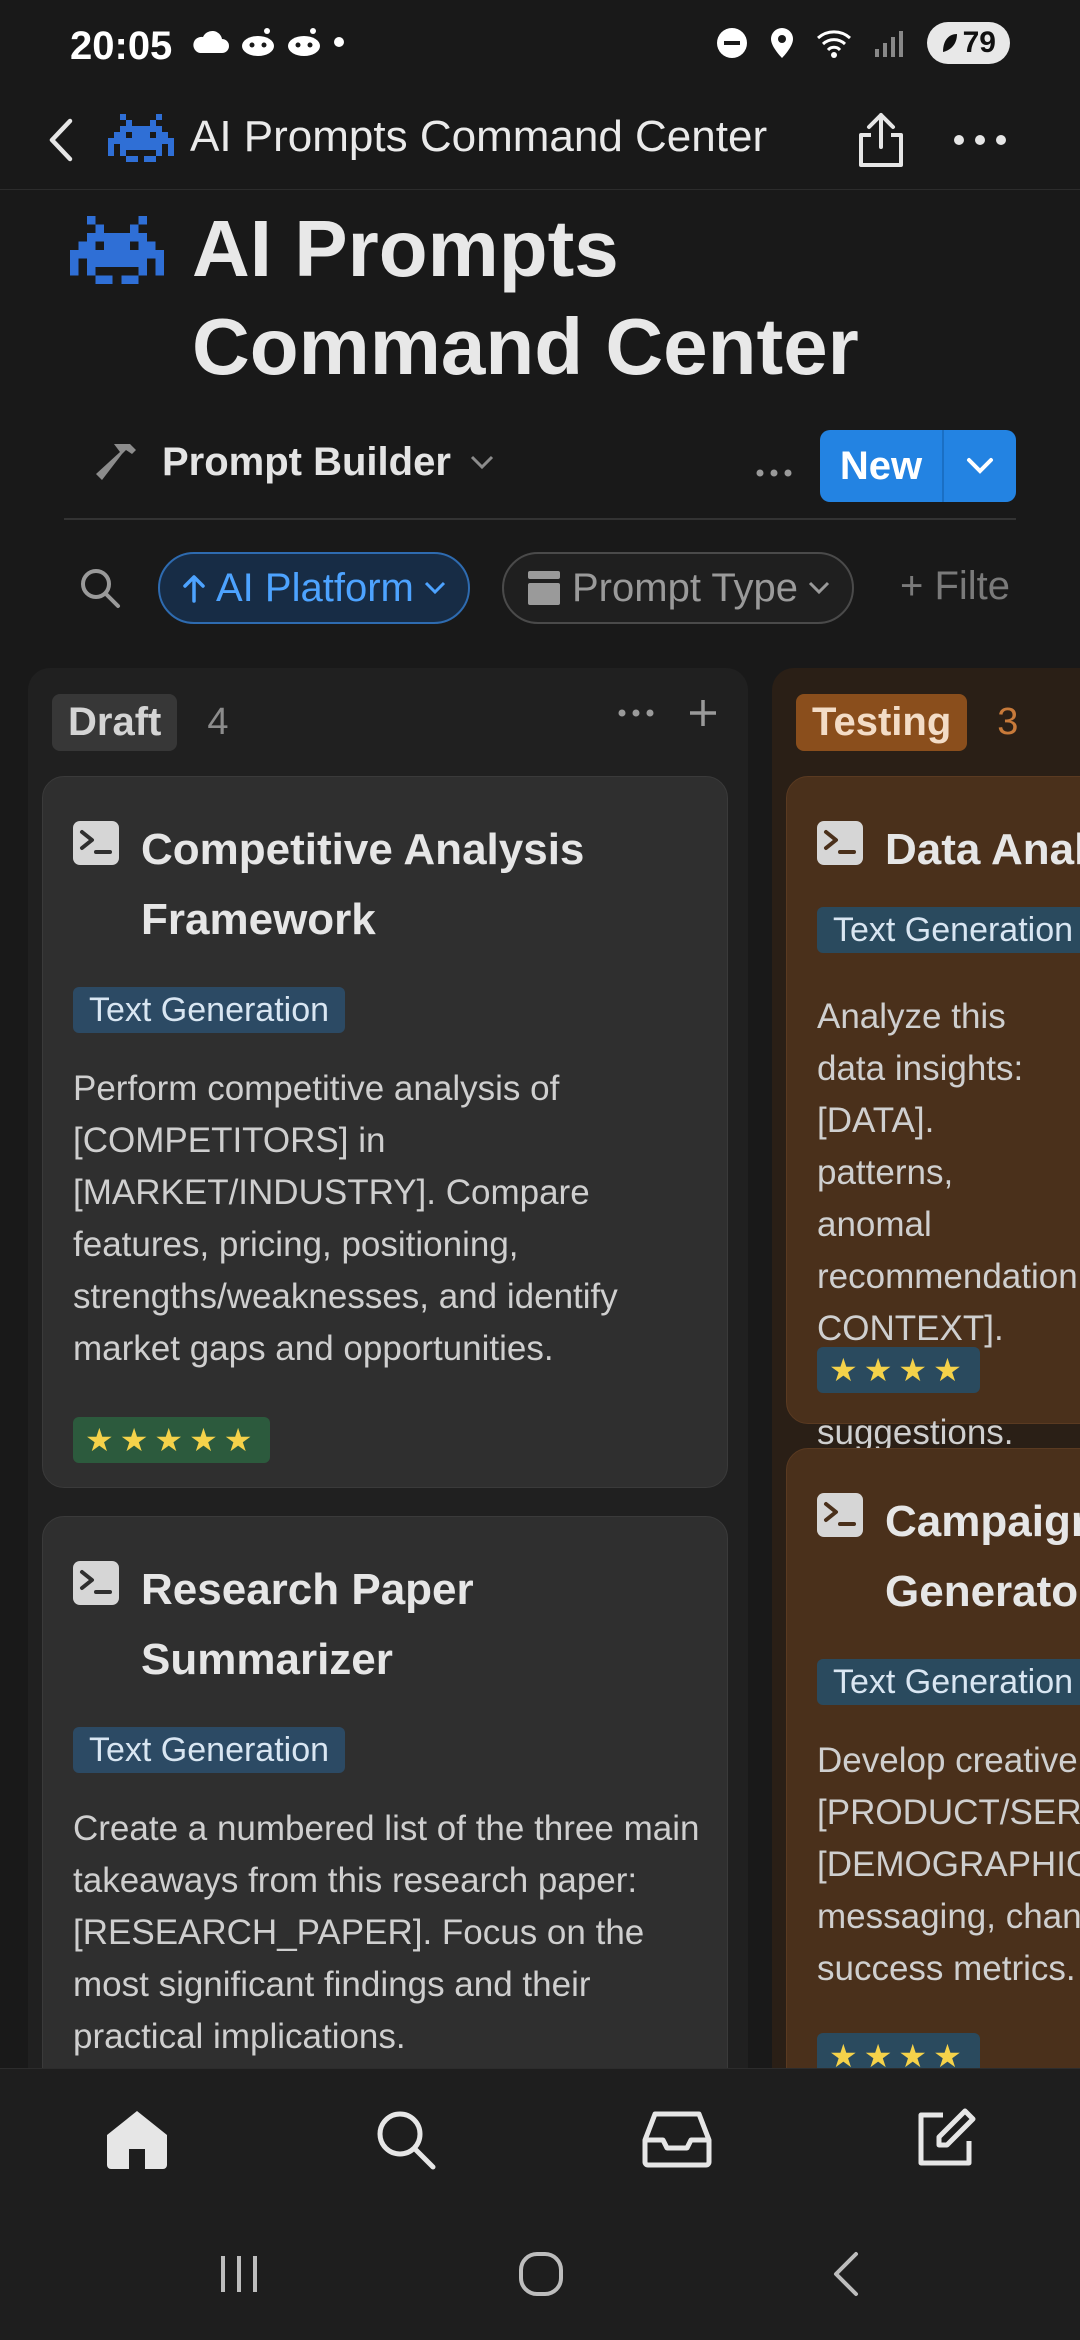  What do you see at coordinates (982, 1556) in the screenshot?
I see `card-title: Campaign Generator` at bounding box center [982, 1556].